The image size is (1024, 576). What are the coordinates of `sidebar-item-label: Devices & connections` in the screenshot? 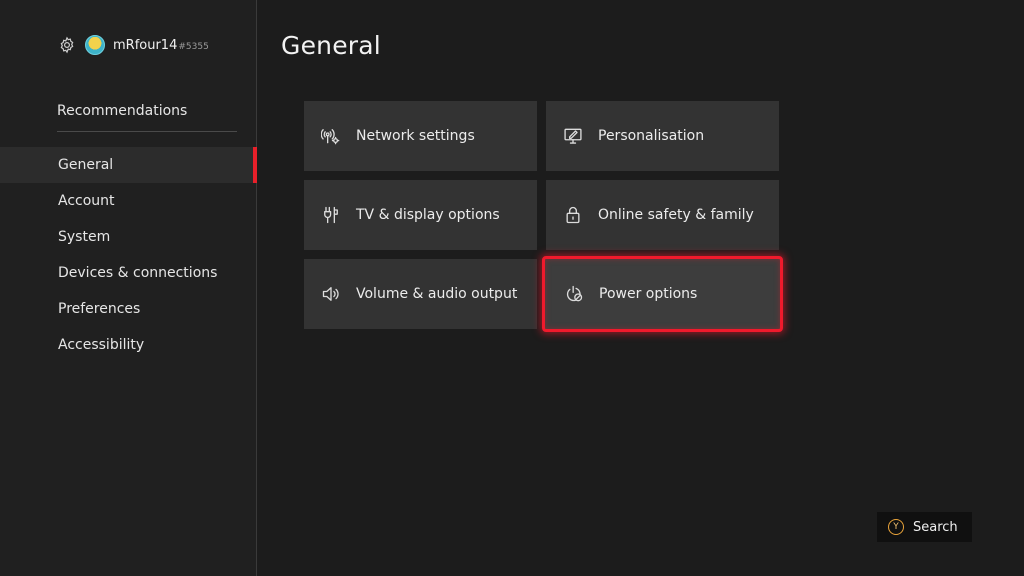 It's located at (138, 273).